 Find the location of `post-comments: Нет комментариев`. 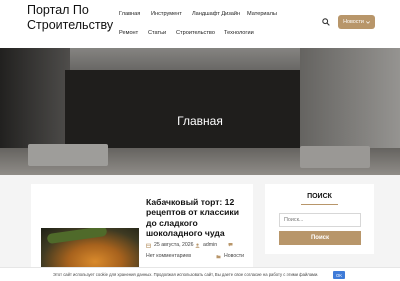

post-comments: Нет комментариев is located at coordinates (168, 256).